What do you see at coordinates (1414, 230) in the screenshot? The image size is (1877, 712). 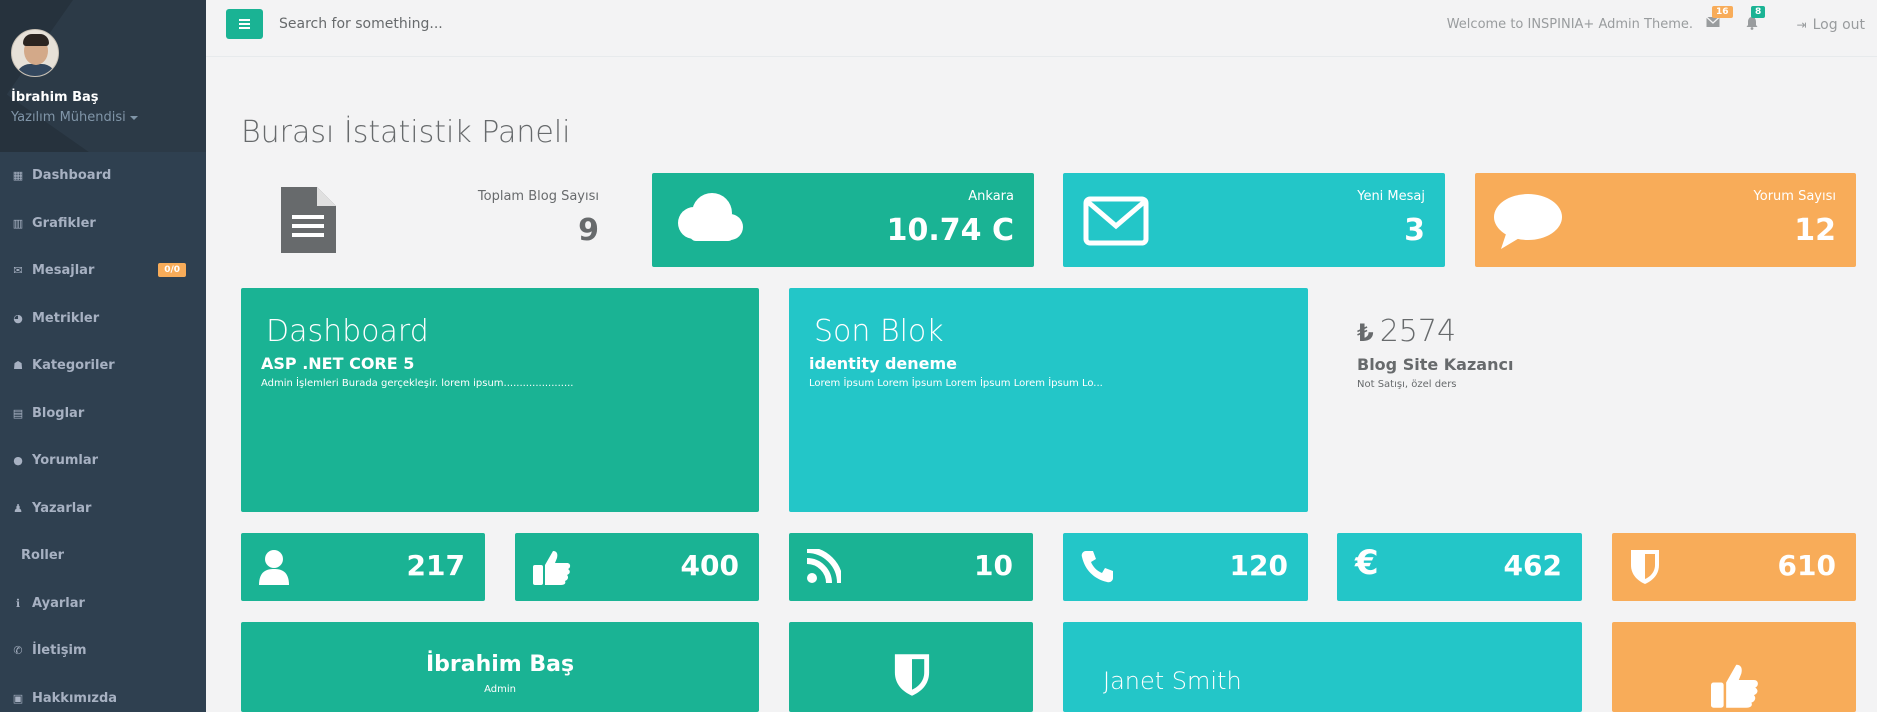 I see `stat-value: 3` at bounding box center [1414, 230].